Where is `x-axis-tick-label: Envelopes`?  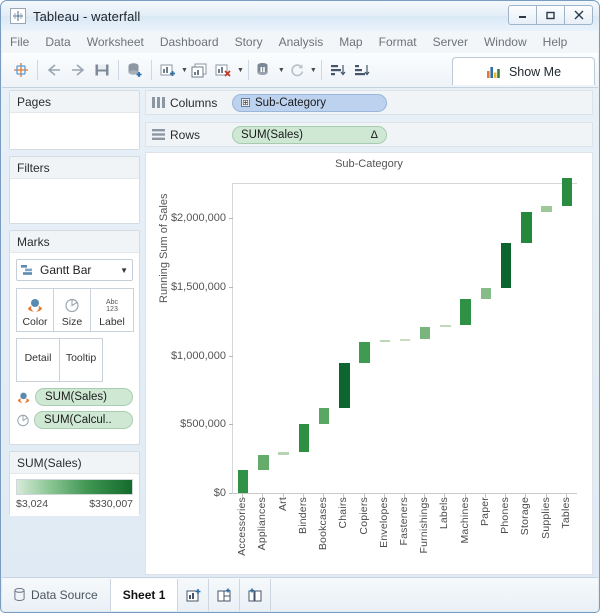 x-axis-tick-label: Envelopes is located at coordinates (384, 522).